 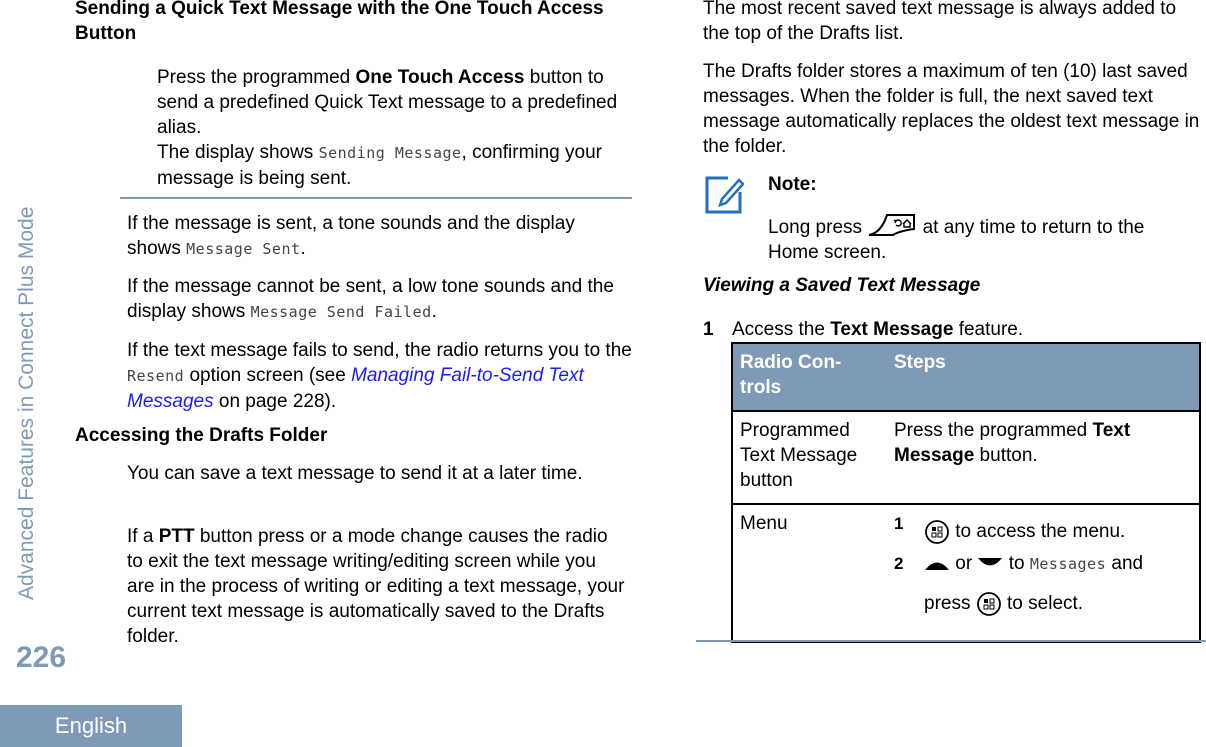 What do you see at coordinates (275, 401) in the screenshot?
I see `text: on page 228).` at bounding box center [275, 401].